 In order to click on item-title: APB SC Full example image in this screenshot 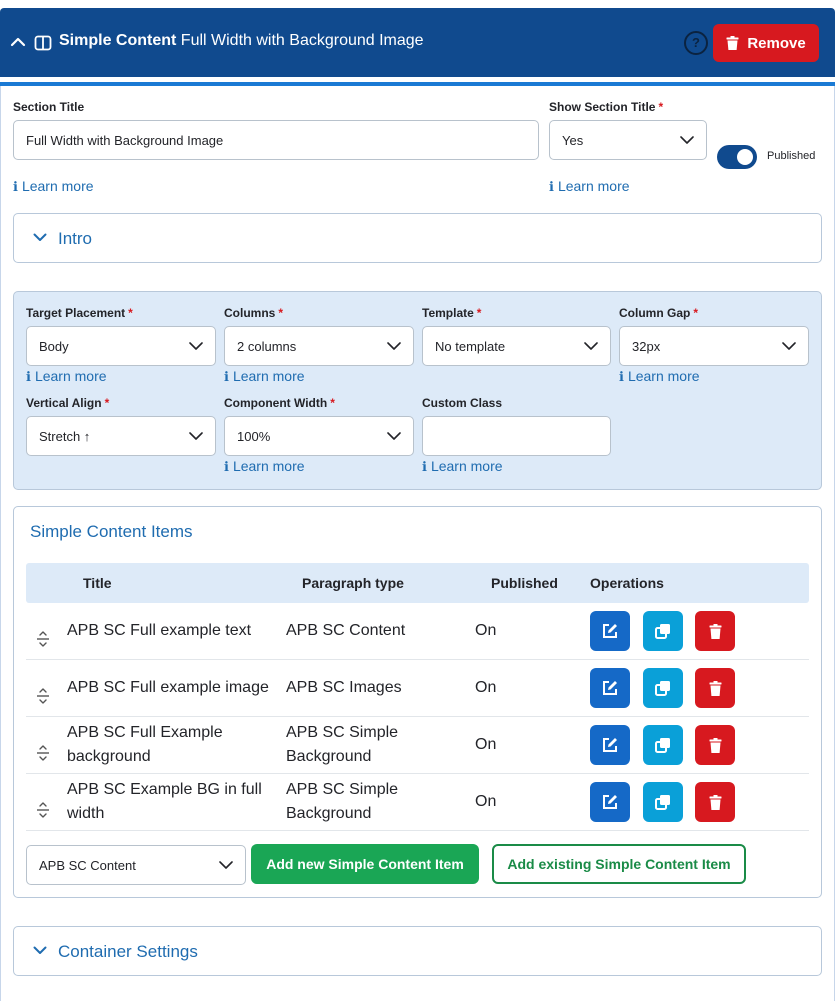, I will do `click(168, 687)`.